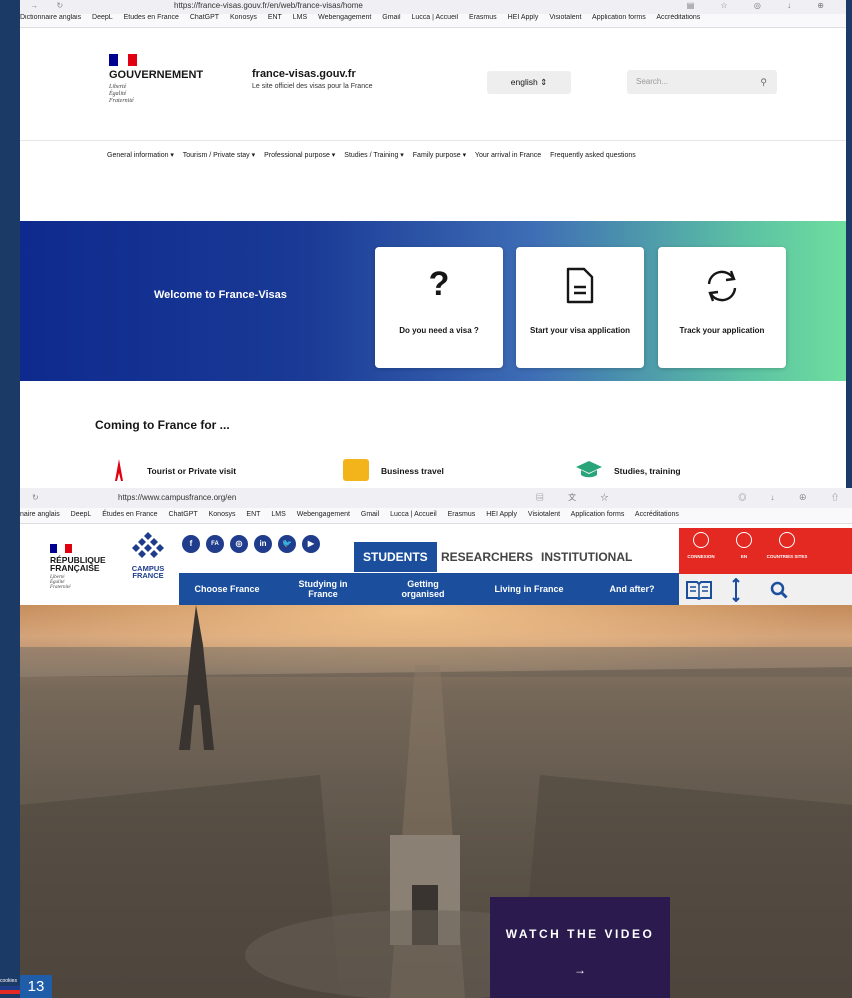 This screenshot has height=998, width=852. I want to click on bookmark-item: naire anglais, so click(40, 514).